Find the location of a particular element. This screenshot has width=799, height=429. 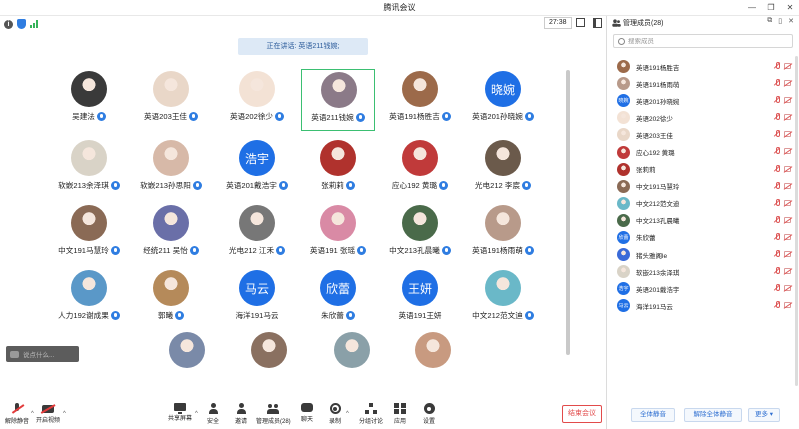

member-search is located at coordinates (703, 41).